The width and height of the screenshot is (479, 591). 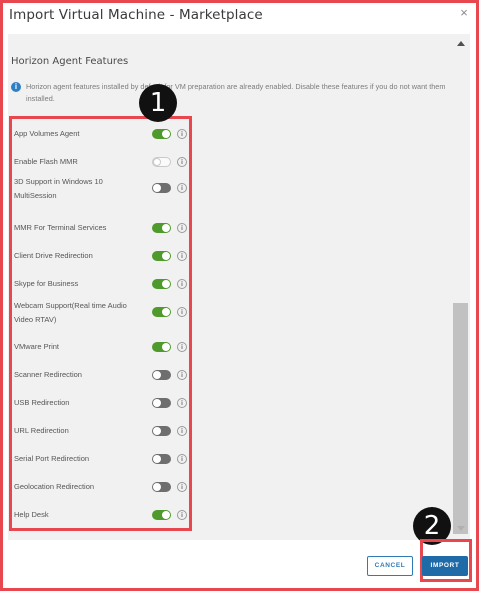 What do you see at coordinates (60, 227) in the screenshot?
I see `feature-label: MMR For Terminal Services` at bounding box center [60, 227].